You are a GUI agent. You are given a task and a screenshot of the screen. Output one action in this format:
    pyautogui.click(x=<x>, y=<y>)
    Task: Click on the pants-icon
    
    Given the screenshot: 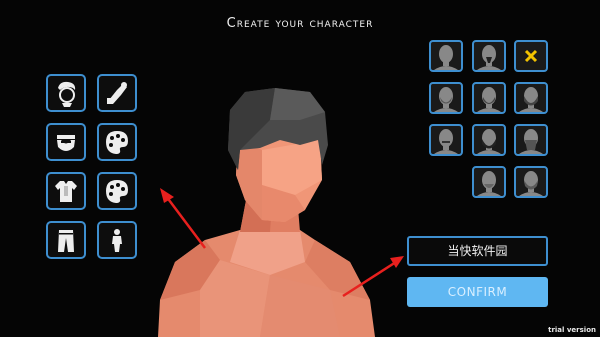 What is the action you would take?
    pyautogui.click(x=66, y=241)
    